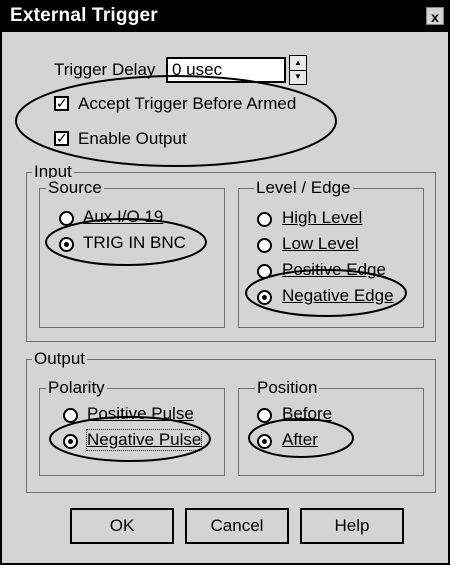 This screenshot has height=569, width=454. What do you see at coordinates (187, 103) in the screenshot?
I see `accept-before-armed-label: Accept Trigger Before Armed` at bounding box center [187, 103].